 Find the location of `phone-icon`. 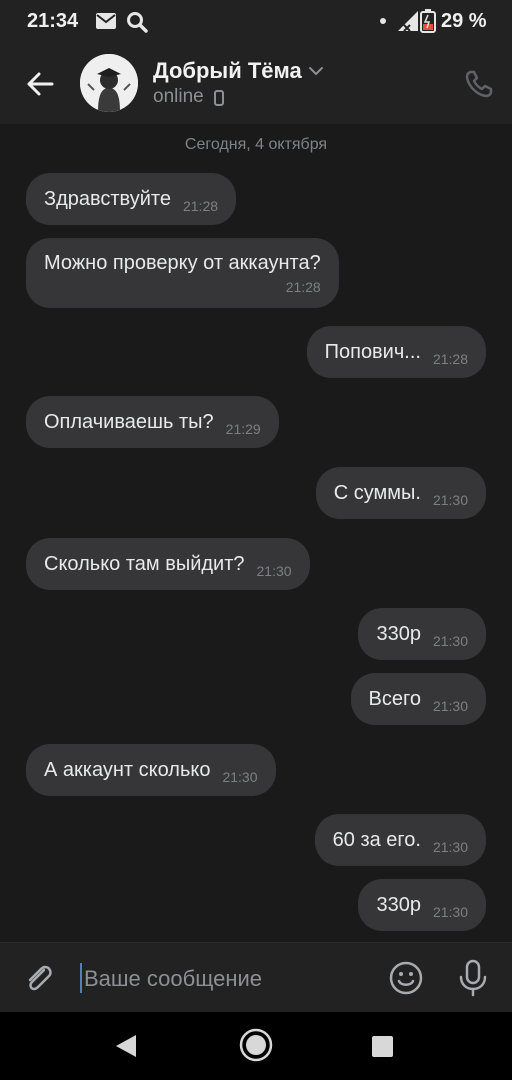

phone-icon is located at coordinates (479, 84).